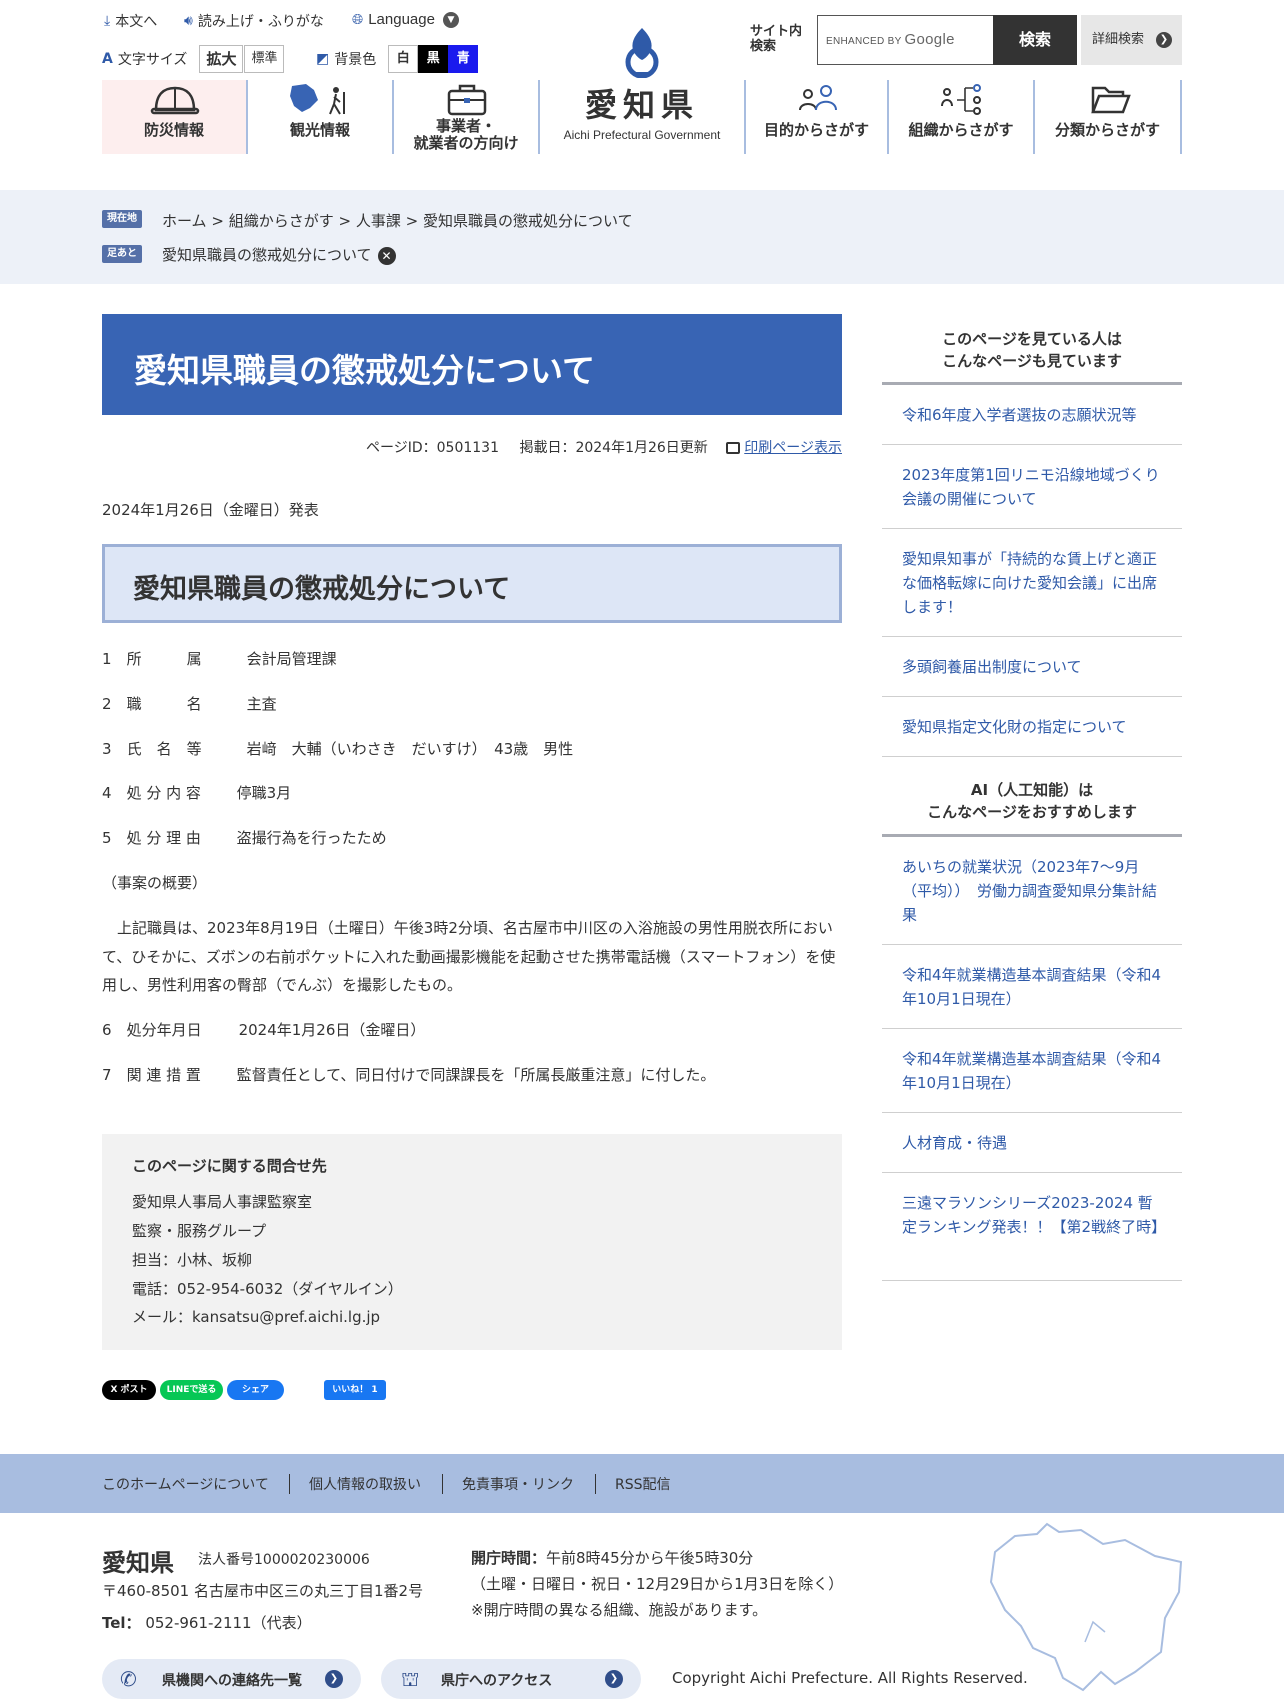 The image size is (1284, 1699). I want to click on bg-white-button: 白, so click(403, 59).